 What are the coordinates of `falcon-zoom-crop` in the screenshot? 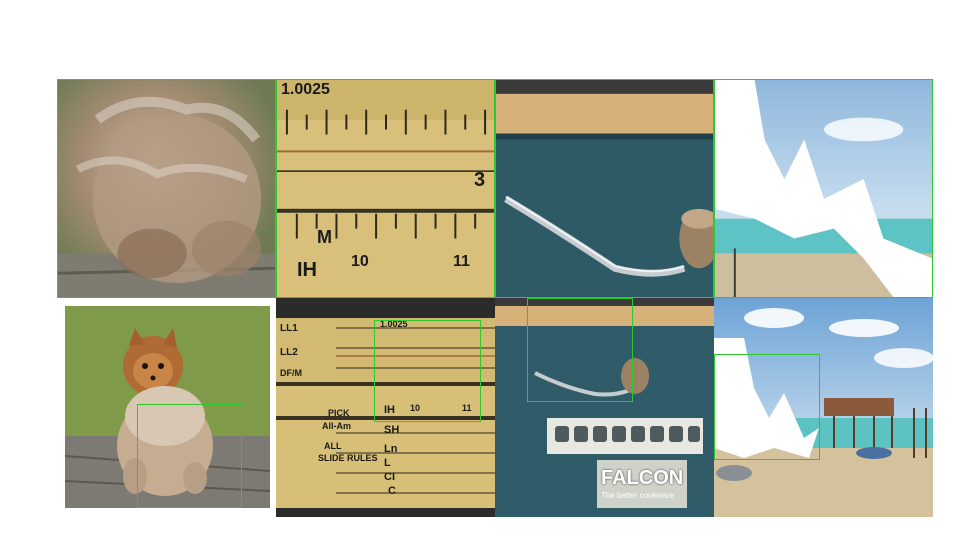 It's located at (604, 188).